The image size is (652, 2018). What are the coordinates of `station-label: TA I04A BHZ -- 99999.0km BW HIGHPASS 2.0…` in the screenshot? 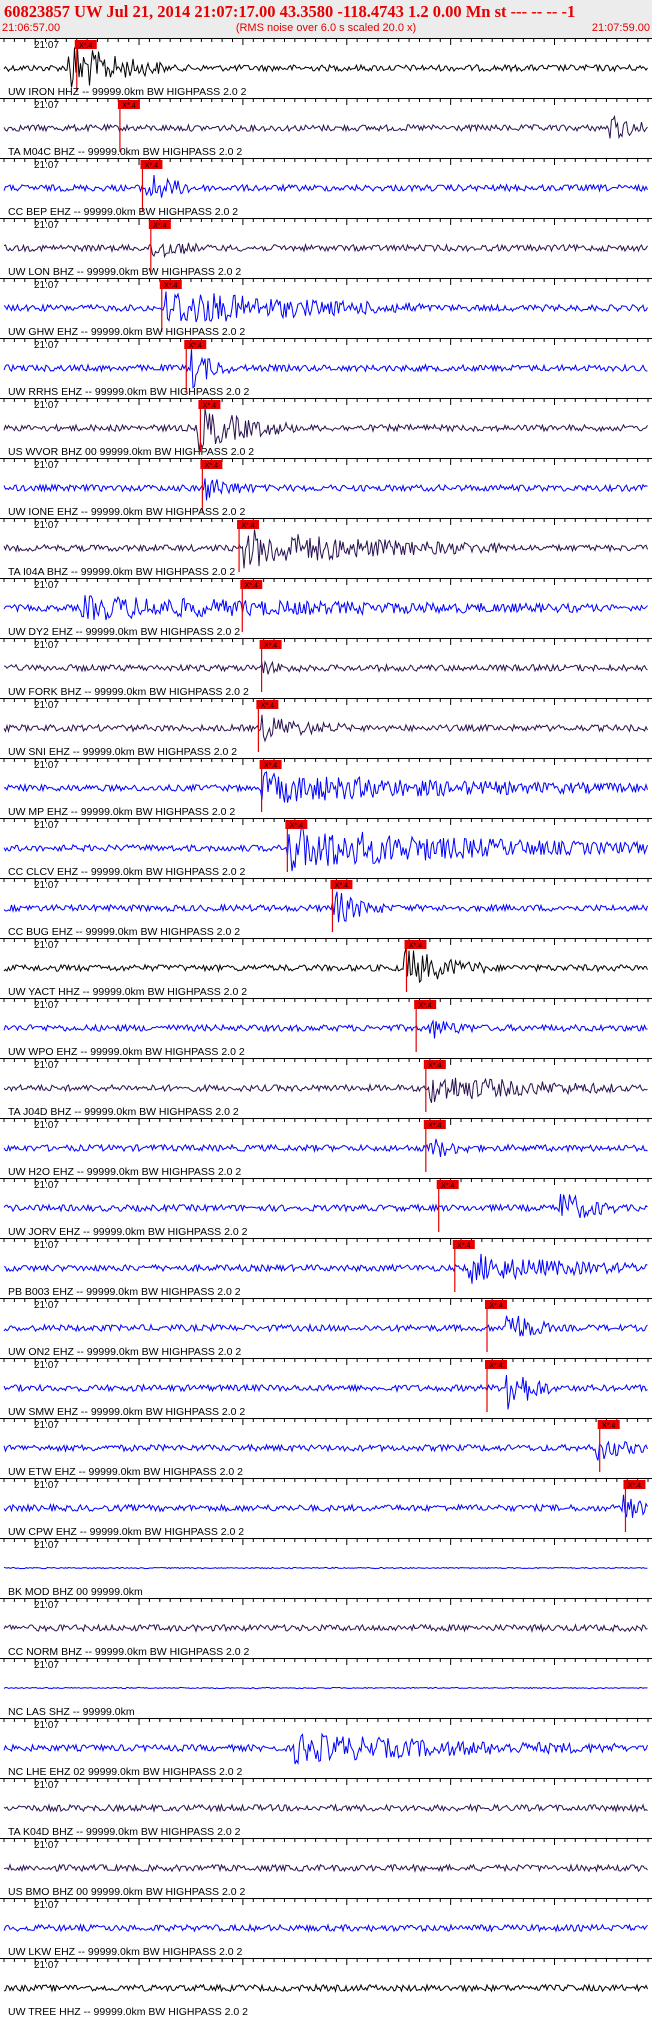 It's located at (121, 572).